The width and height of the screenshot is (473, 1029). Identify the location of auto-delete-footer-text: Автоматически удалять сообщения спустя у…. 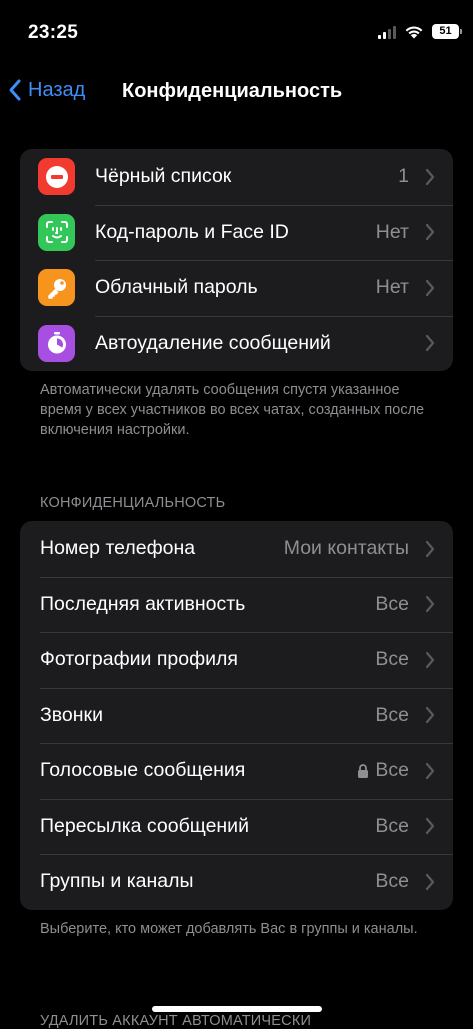
(232, 410).